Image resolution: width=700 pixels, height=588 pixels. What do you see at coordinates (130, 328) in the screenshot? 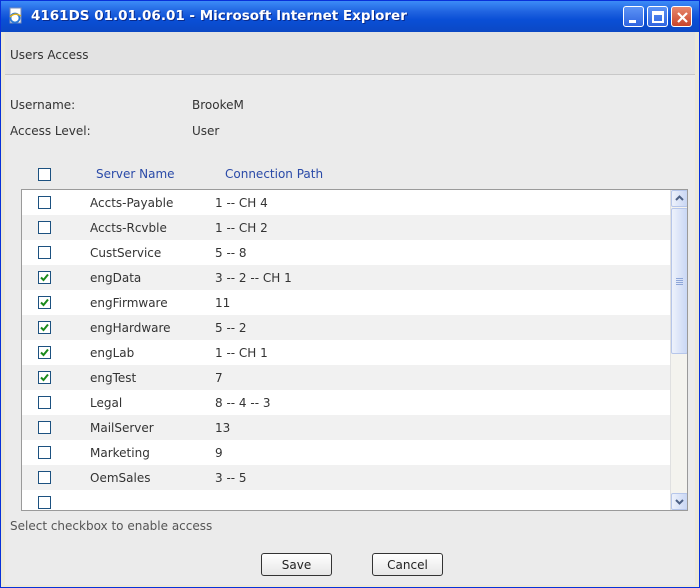
I see `server-name: engHardware` at bounding box center [130, 328].